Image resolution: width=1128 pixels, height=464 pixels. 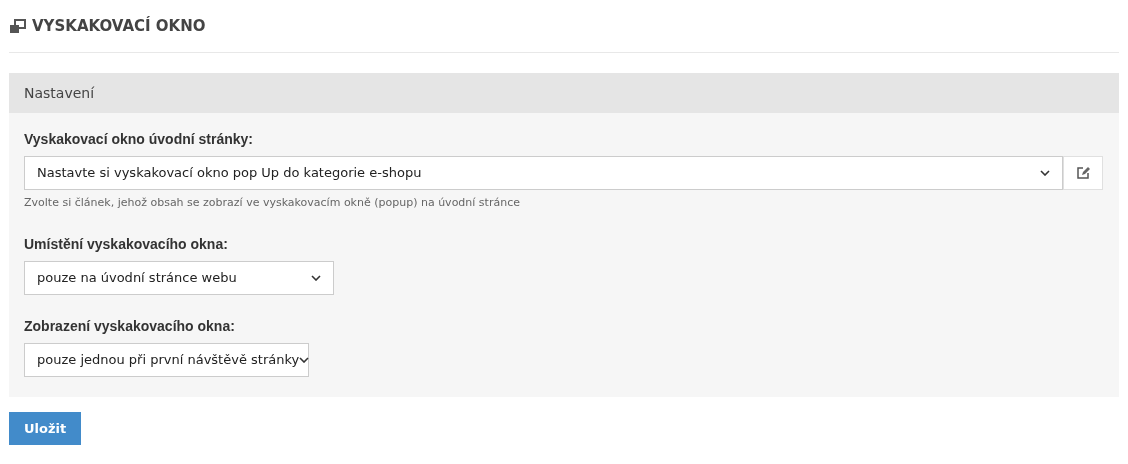 I want to click on field-label: Zobrazení vyskakovacího okna:, so click(x=130, y=326).